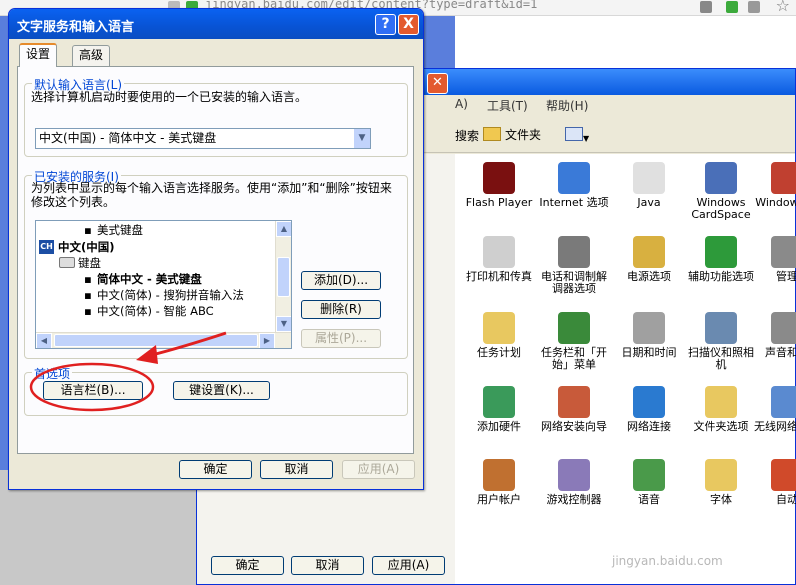 This screenshot has height=585, width=796. I want to click on close-icon: X, so click(408, 24).